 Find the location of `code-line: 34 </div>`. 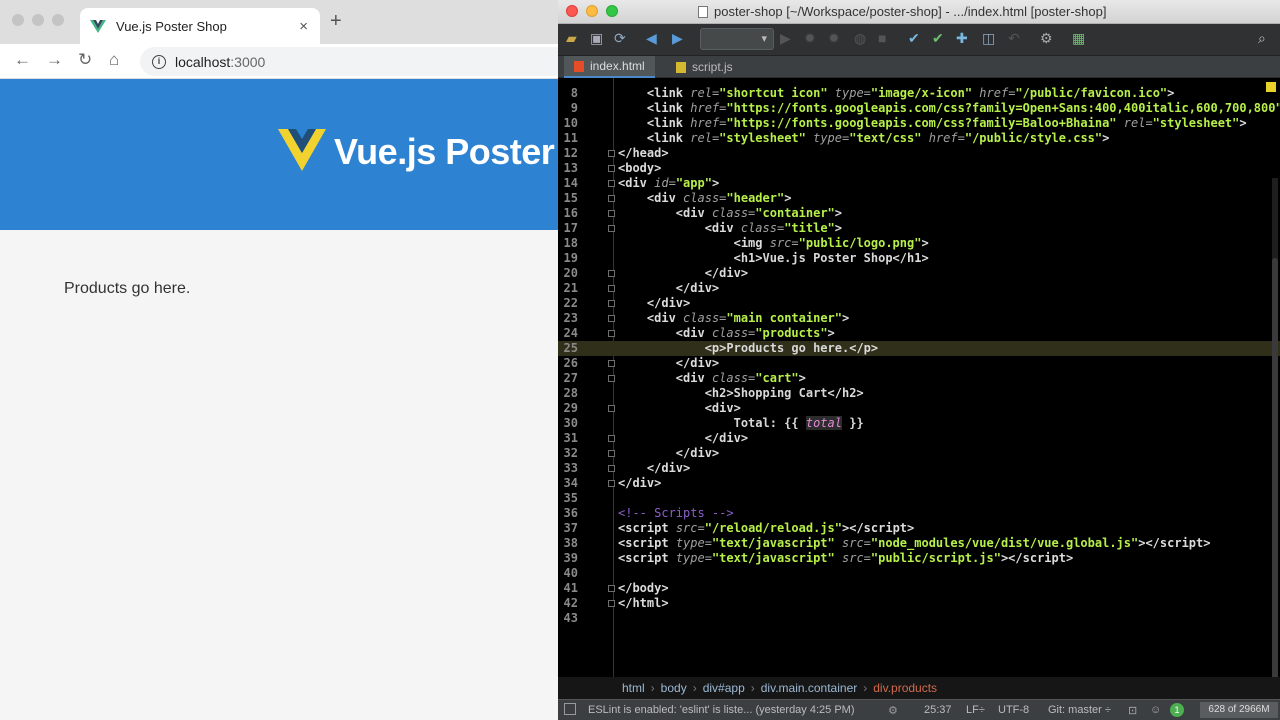

code-line: 34 </div> is located at coordinates (919, 483).